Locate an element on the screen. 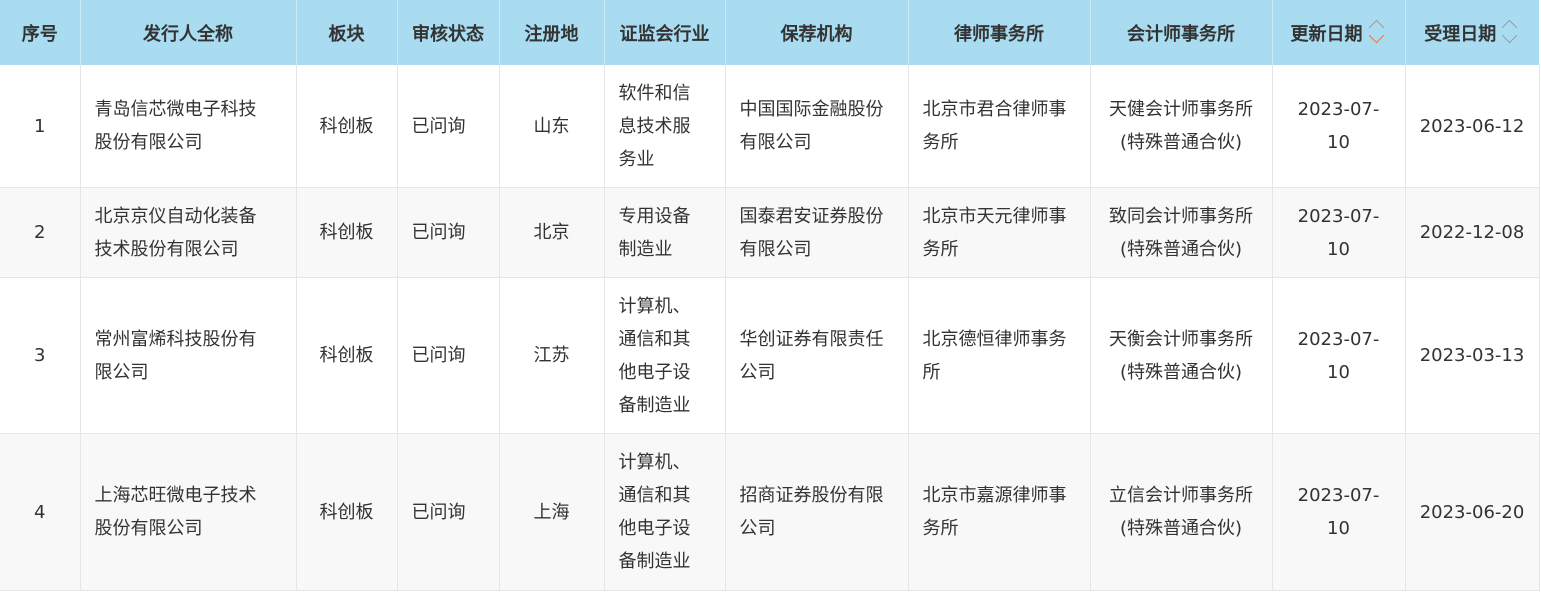 This screenshot has width=1541, height=596. header-status: 审核状态 is located at coordinates (448, 32).